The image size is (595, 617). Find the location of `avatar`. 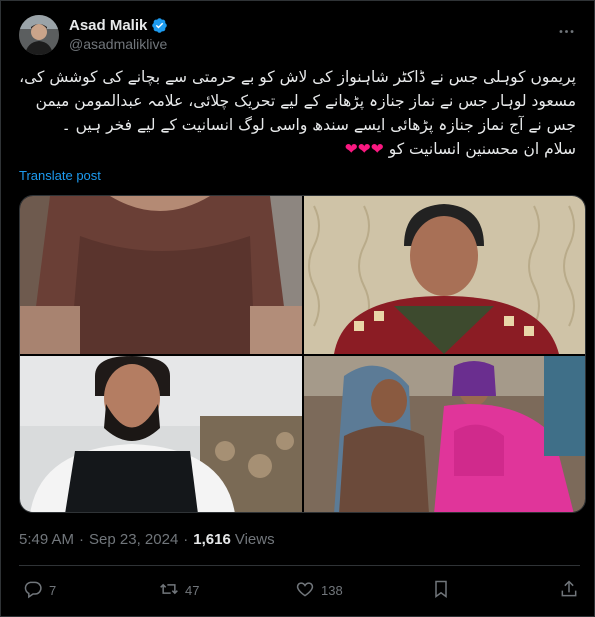

avatar is located at coordinates (39, 35).